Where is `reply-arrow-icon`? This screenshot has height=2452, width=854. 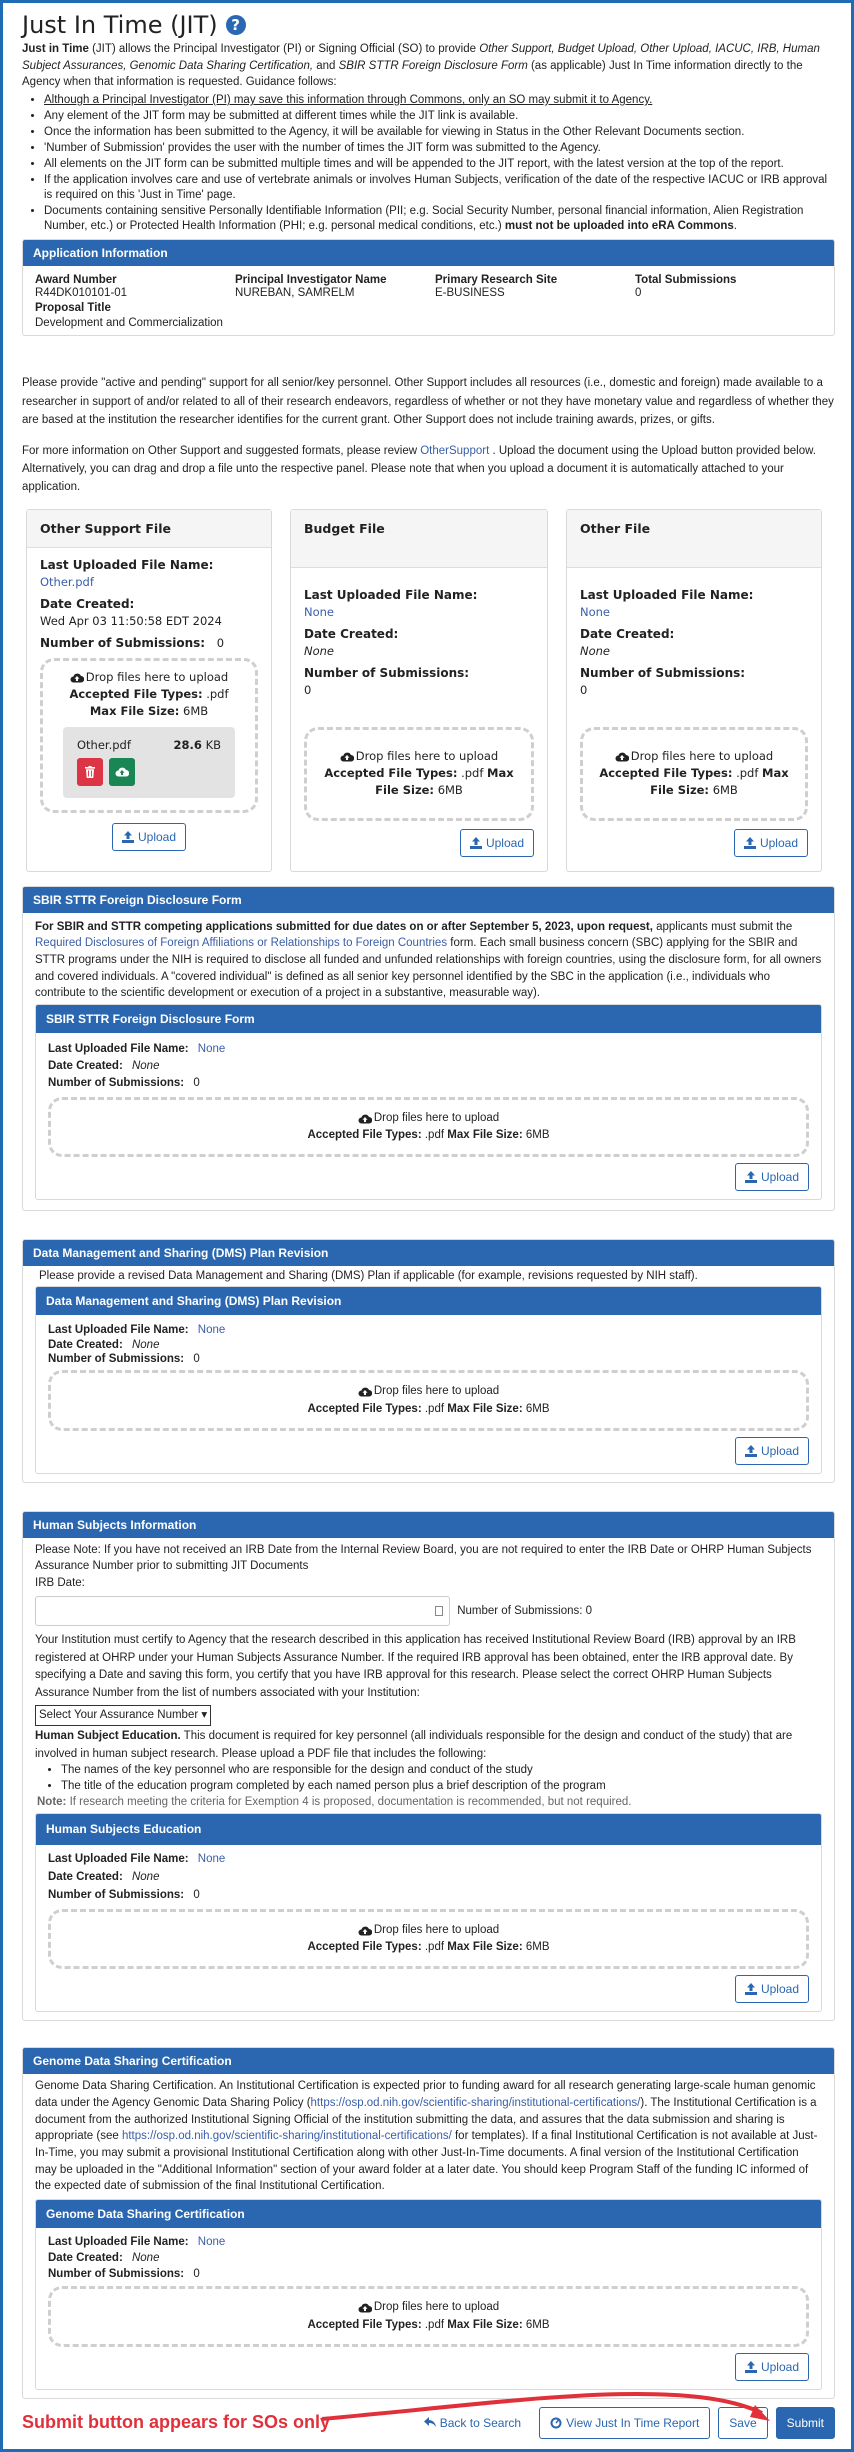 reply-arrow-icon is located at coordinates (429, 2422).